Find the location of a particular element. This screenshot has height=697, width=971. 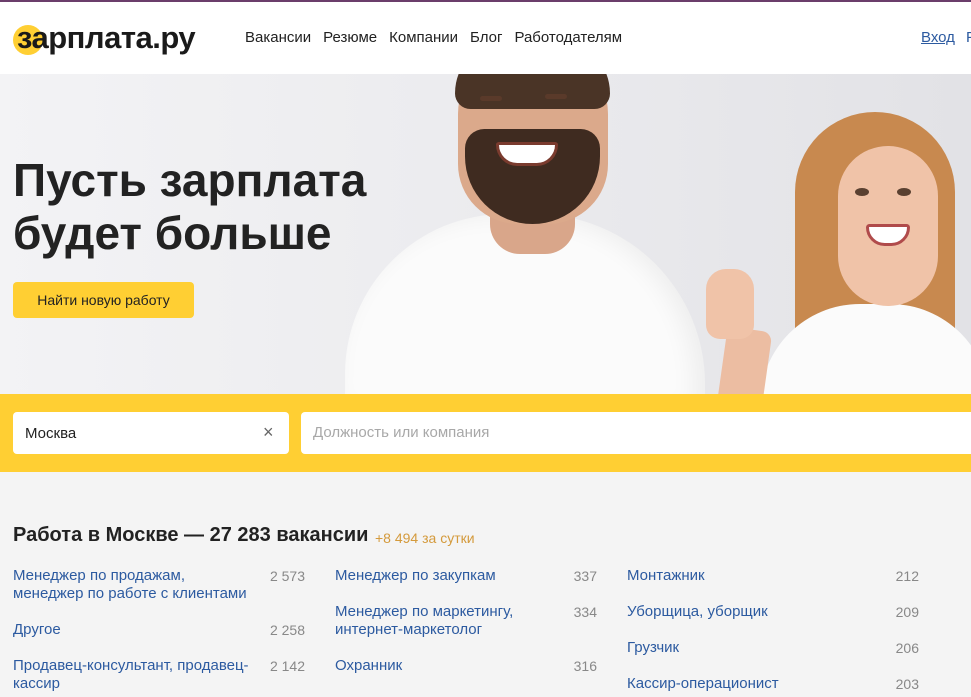

hero-woman-shirt is located at coordinates (865, 349).